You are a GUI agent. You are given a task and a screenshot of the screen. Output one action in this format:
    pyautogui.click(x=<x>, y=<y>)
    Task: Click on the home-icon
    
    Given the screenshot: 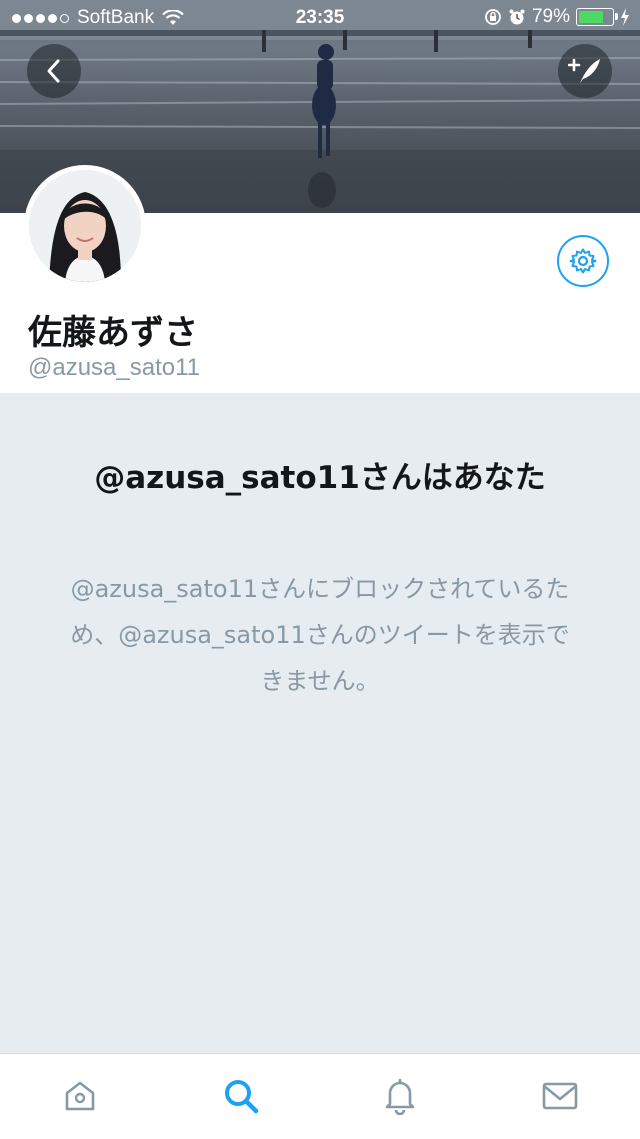 What is the action you would take?
    pyautogui.click(x=80, y=1096)
    